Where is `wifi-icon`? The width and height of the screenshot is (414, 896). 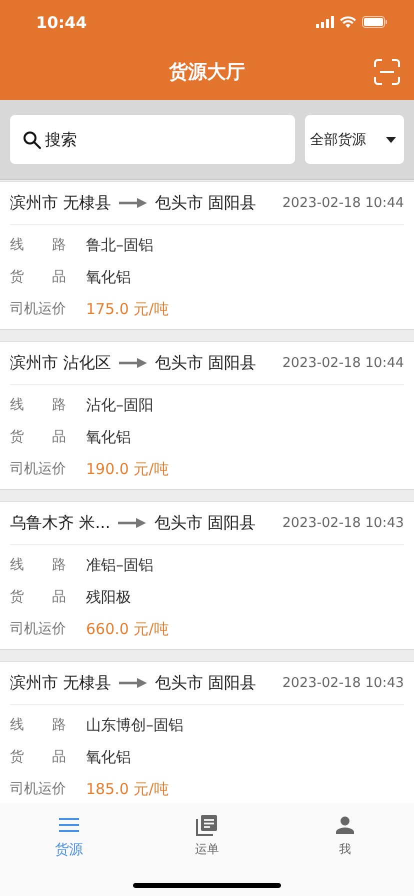 wifi-icon is located at coordinates (348, 22).